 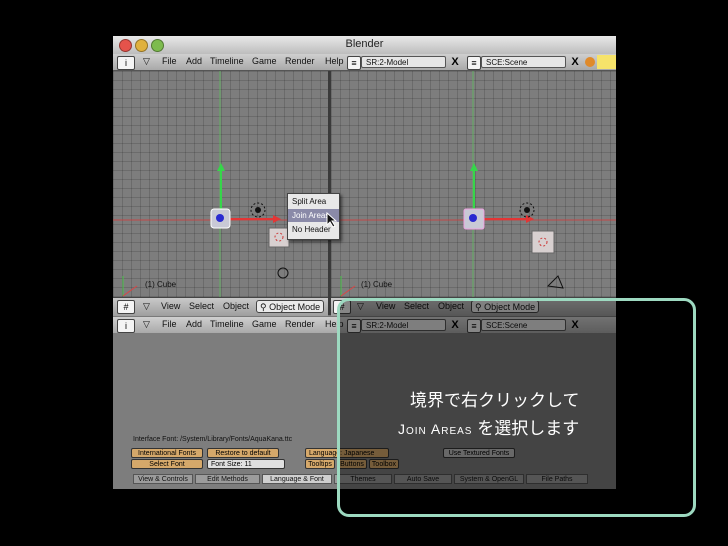 What do you see at coordinates (590, 62) in the screenshot?
I see `blender-logo-icon` at bounding box center [590, 62].